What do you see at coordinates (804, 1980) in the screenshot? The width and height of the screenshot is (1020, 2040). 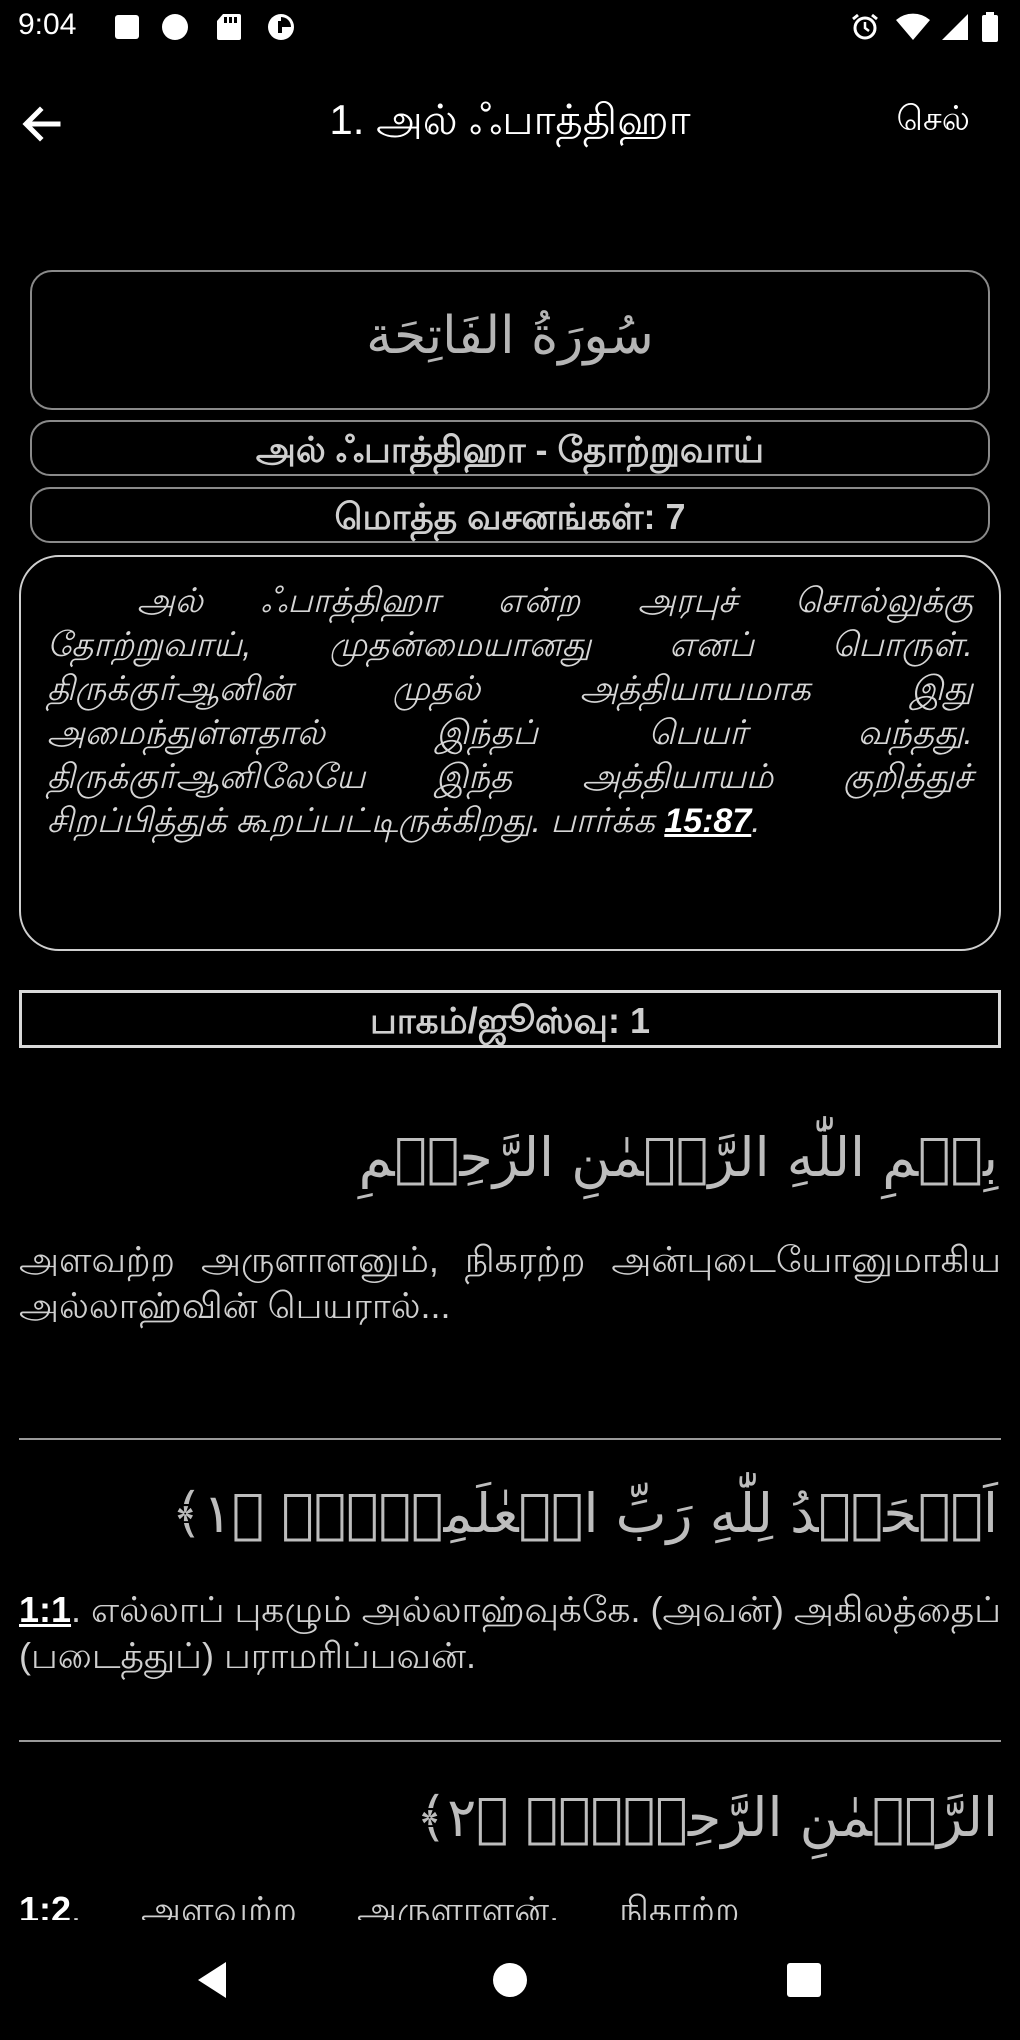 I see `nav-recents-icon` at bounding box center [804, 1980].